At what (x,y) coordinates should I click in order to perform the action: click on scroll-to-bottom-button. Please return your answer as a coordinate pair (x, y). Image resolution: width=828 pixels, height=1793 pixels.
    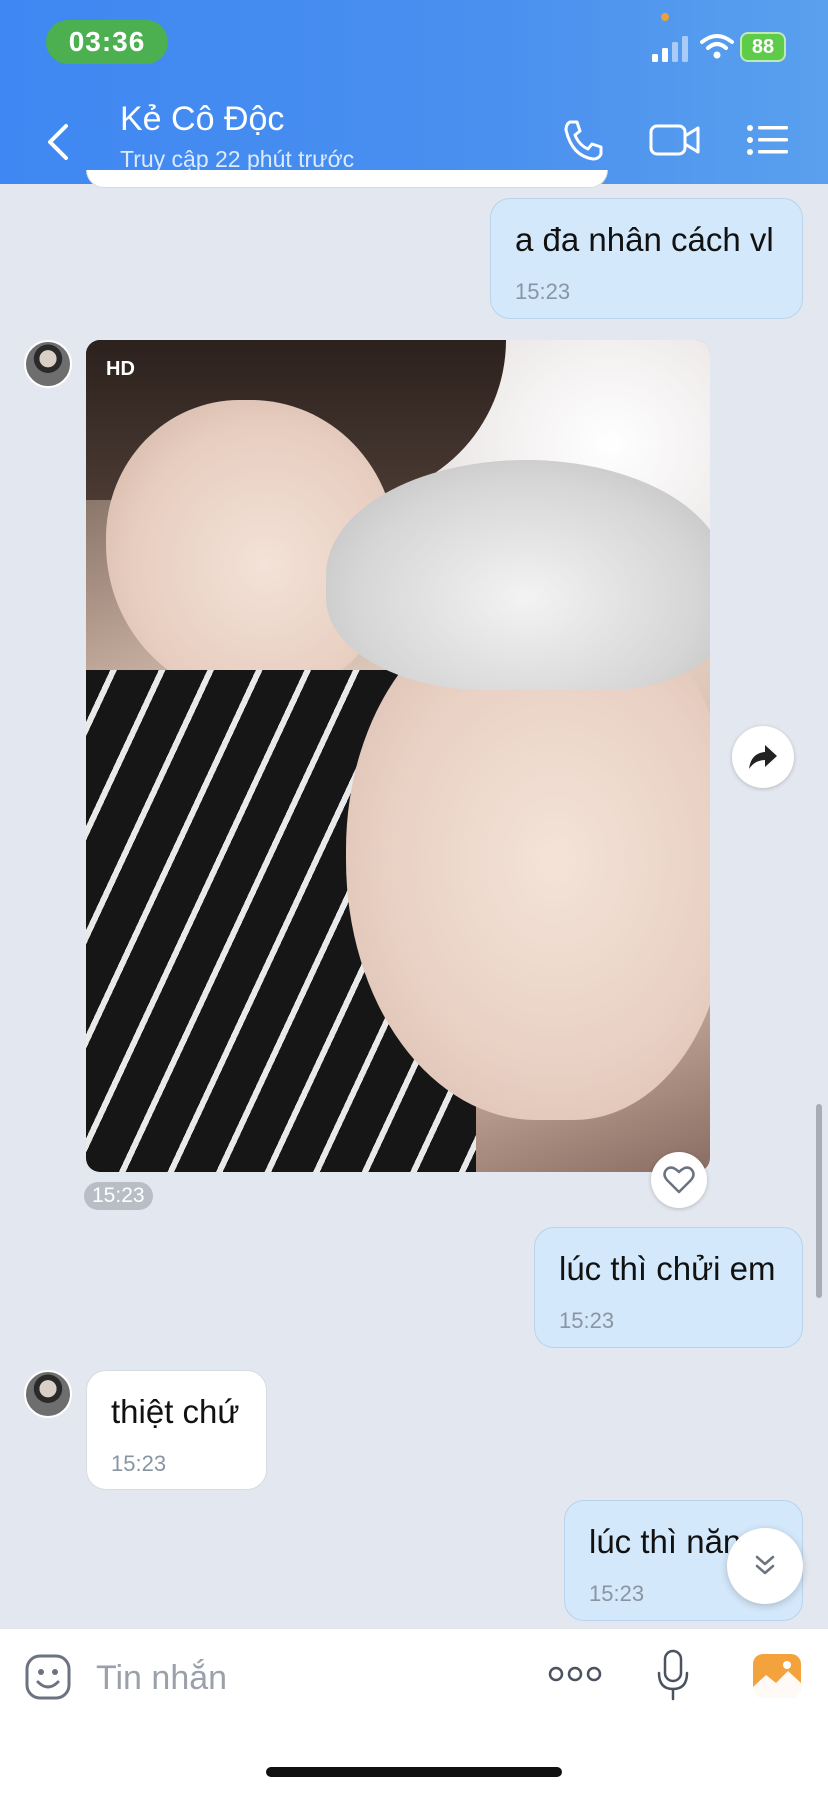
    Looking at the image, I should click on (765, 1566).